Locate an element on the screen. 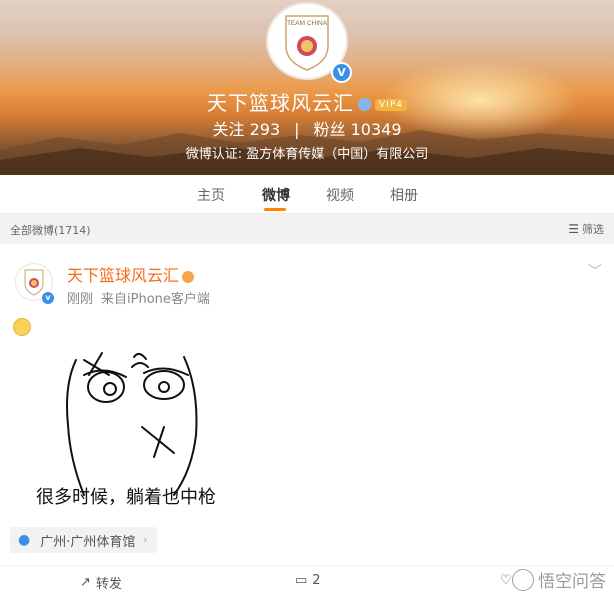 This screenshot has height=598, width=614. profile-tabs: 主页 微博 视频 相册 is located at coordinates (307, 194).